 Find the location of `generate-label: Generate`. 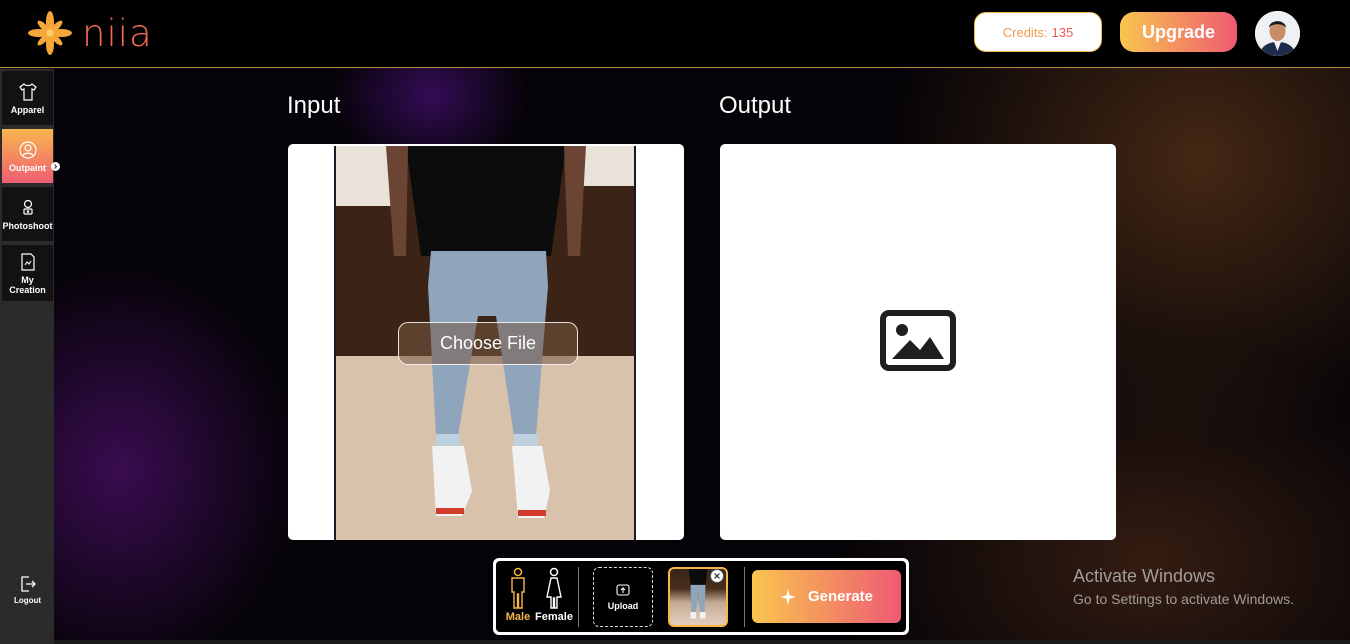

generate-label: Generate is located at coordinates (840, 596).